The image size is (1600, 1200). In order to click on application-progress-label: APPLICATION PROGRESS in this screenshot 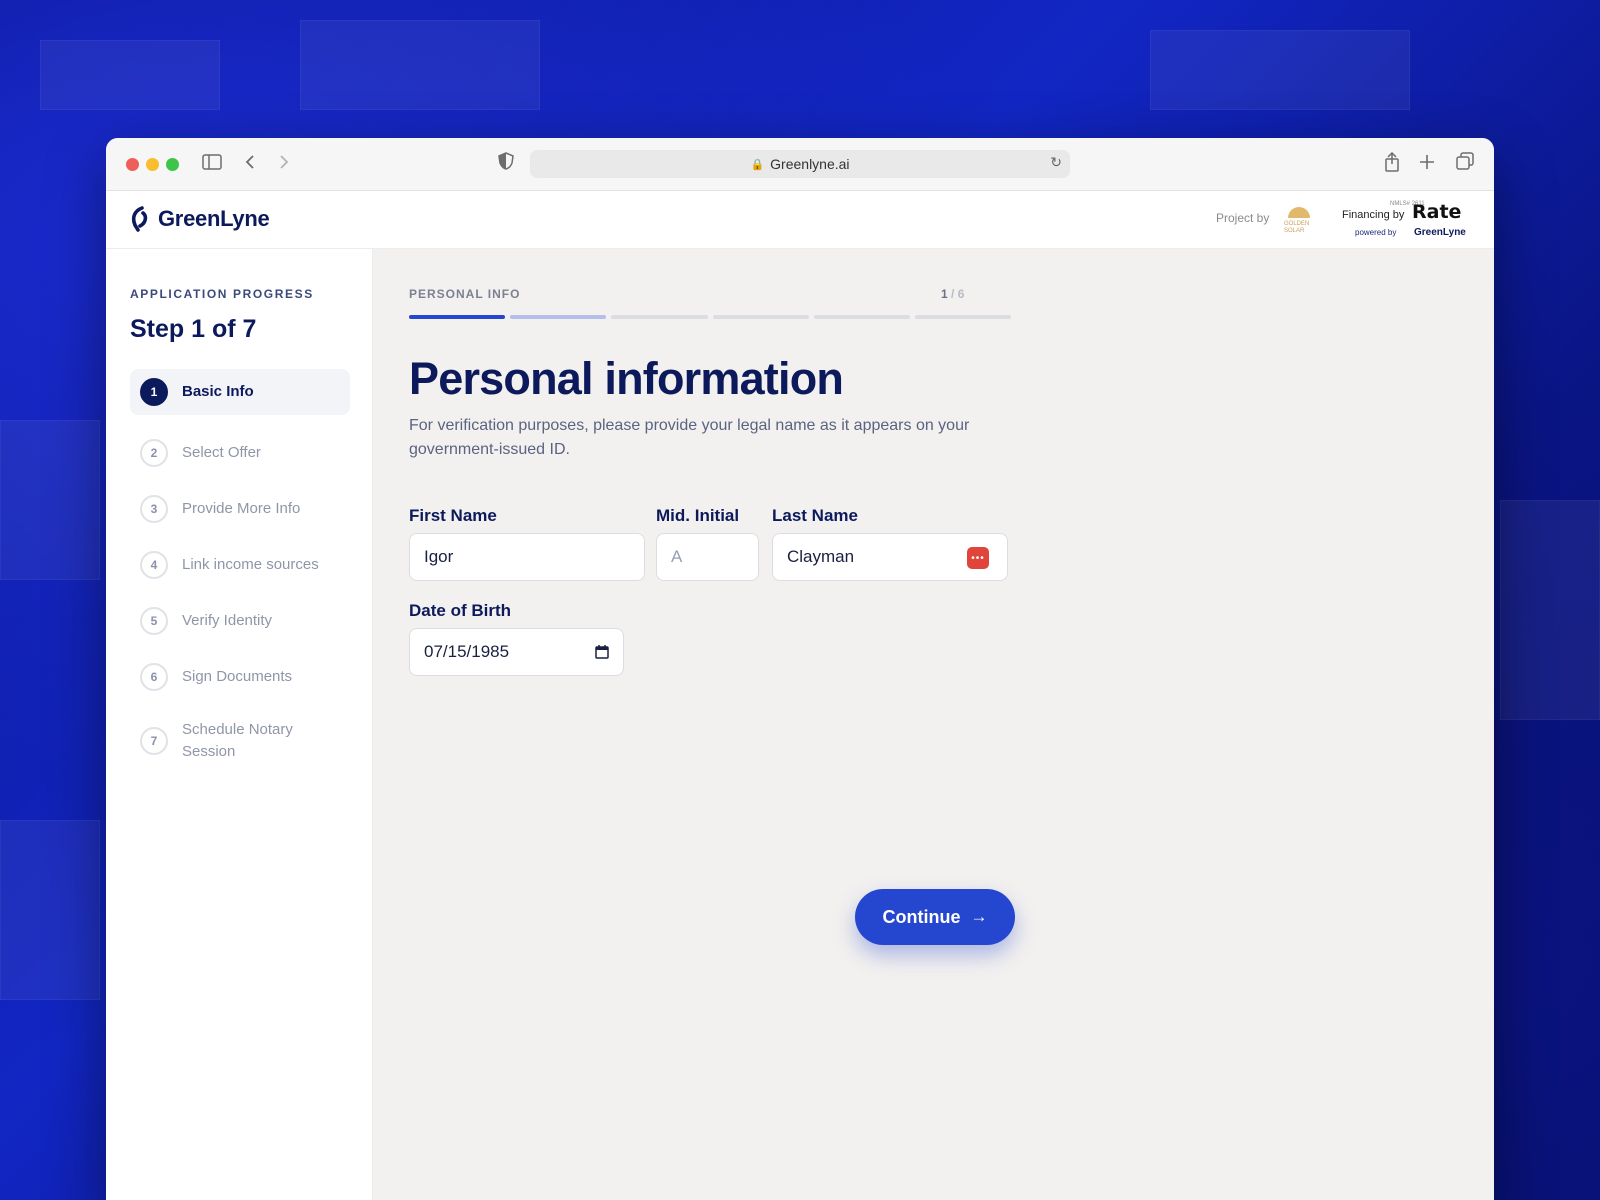, I will do `click(222, 294)`.